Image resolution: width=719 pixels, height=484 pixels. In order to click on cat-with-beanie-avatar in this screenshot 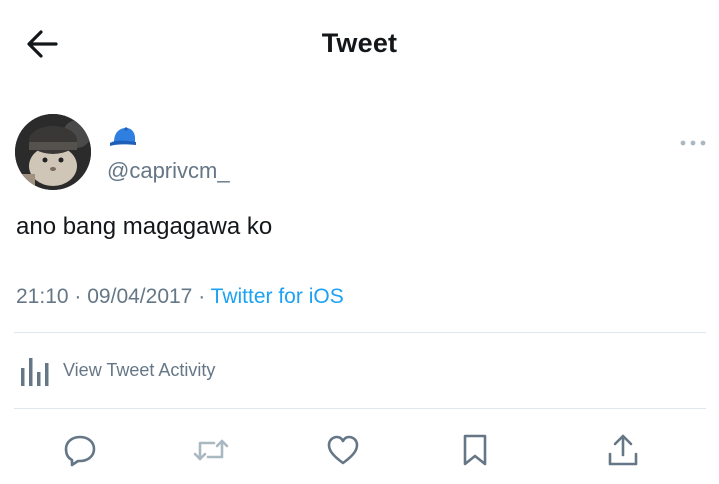, I will do `click(53, 152)`.